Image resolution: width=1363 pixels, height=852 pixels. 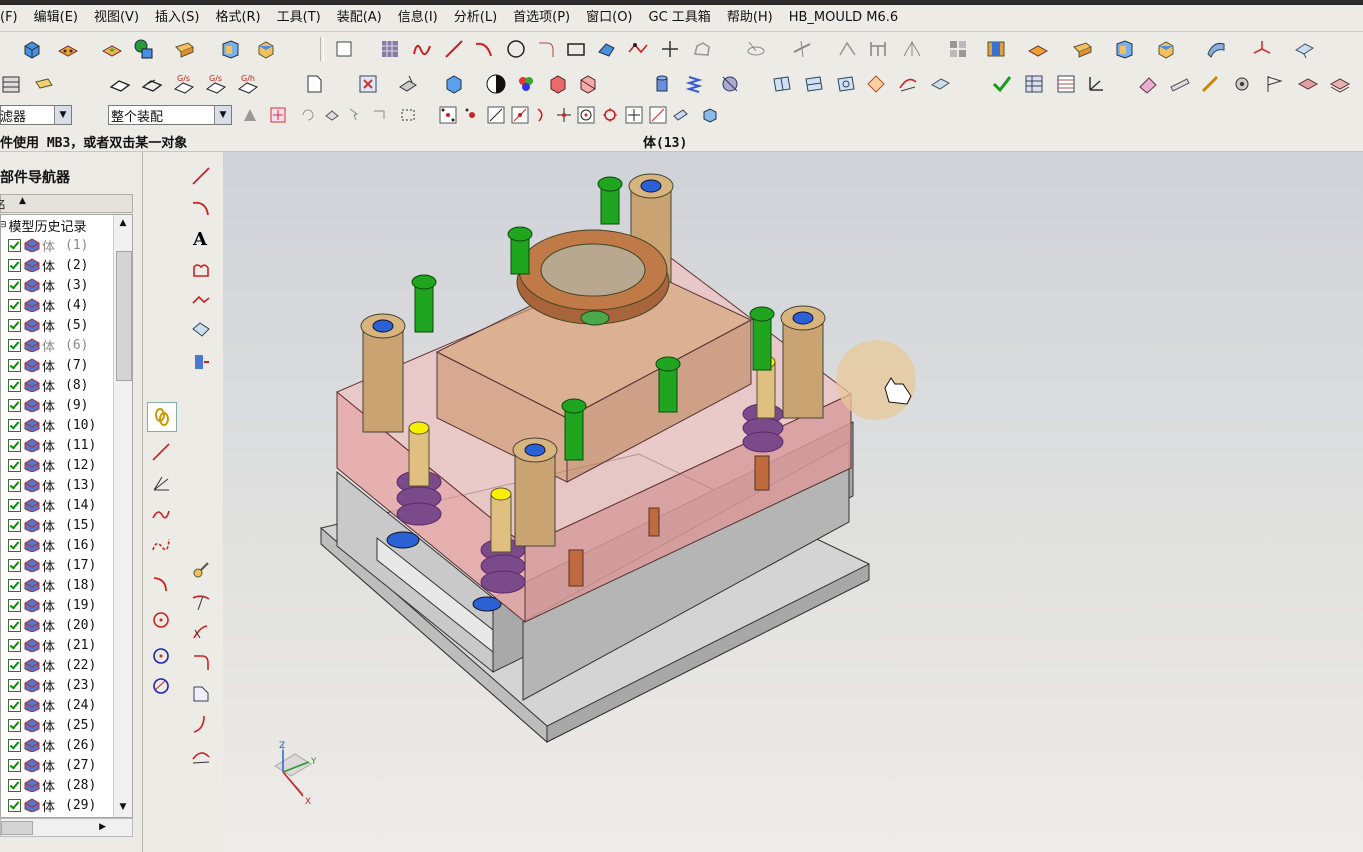 What do you see at coordinates (878, 49) in the screenshot?
I see `divide-curve-icon` at bounding box center [878, 49].